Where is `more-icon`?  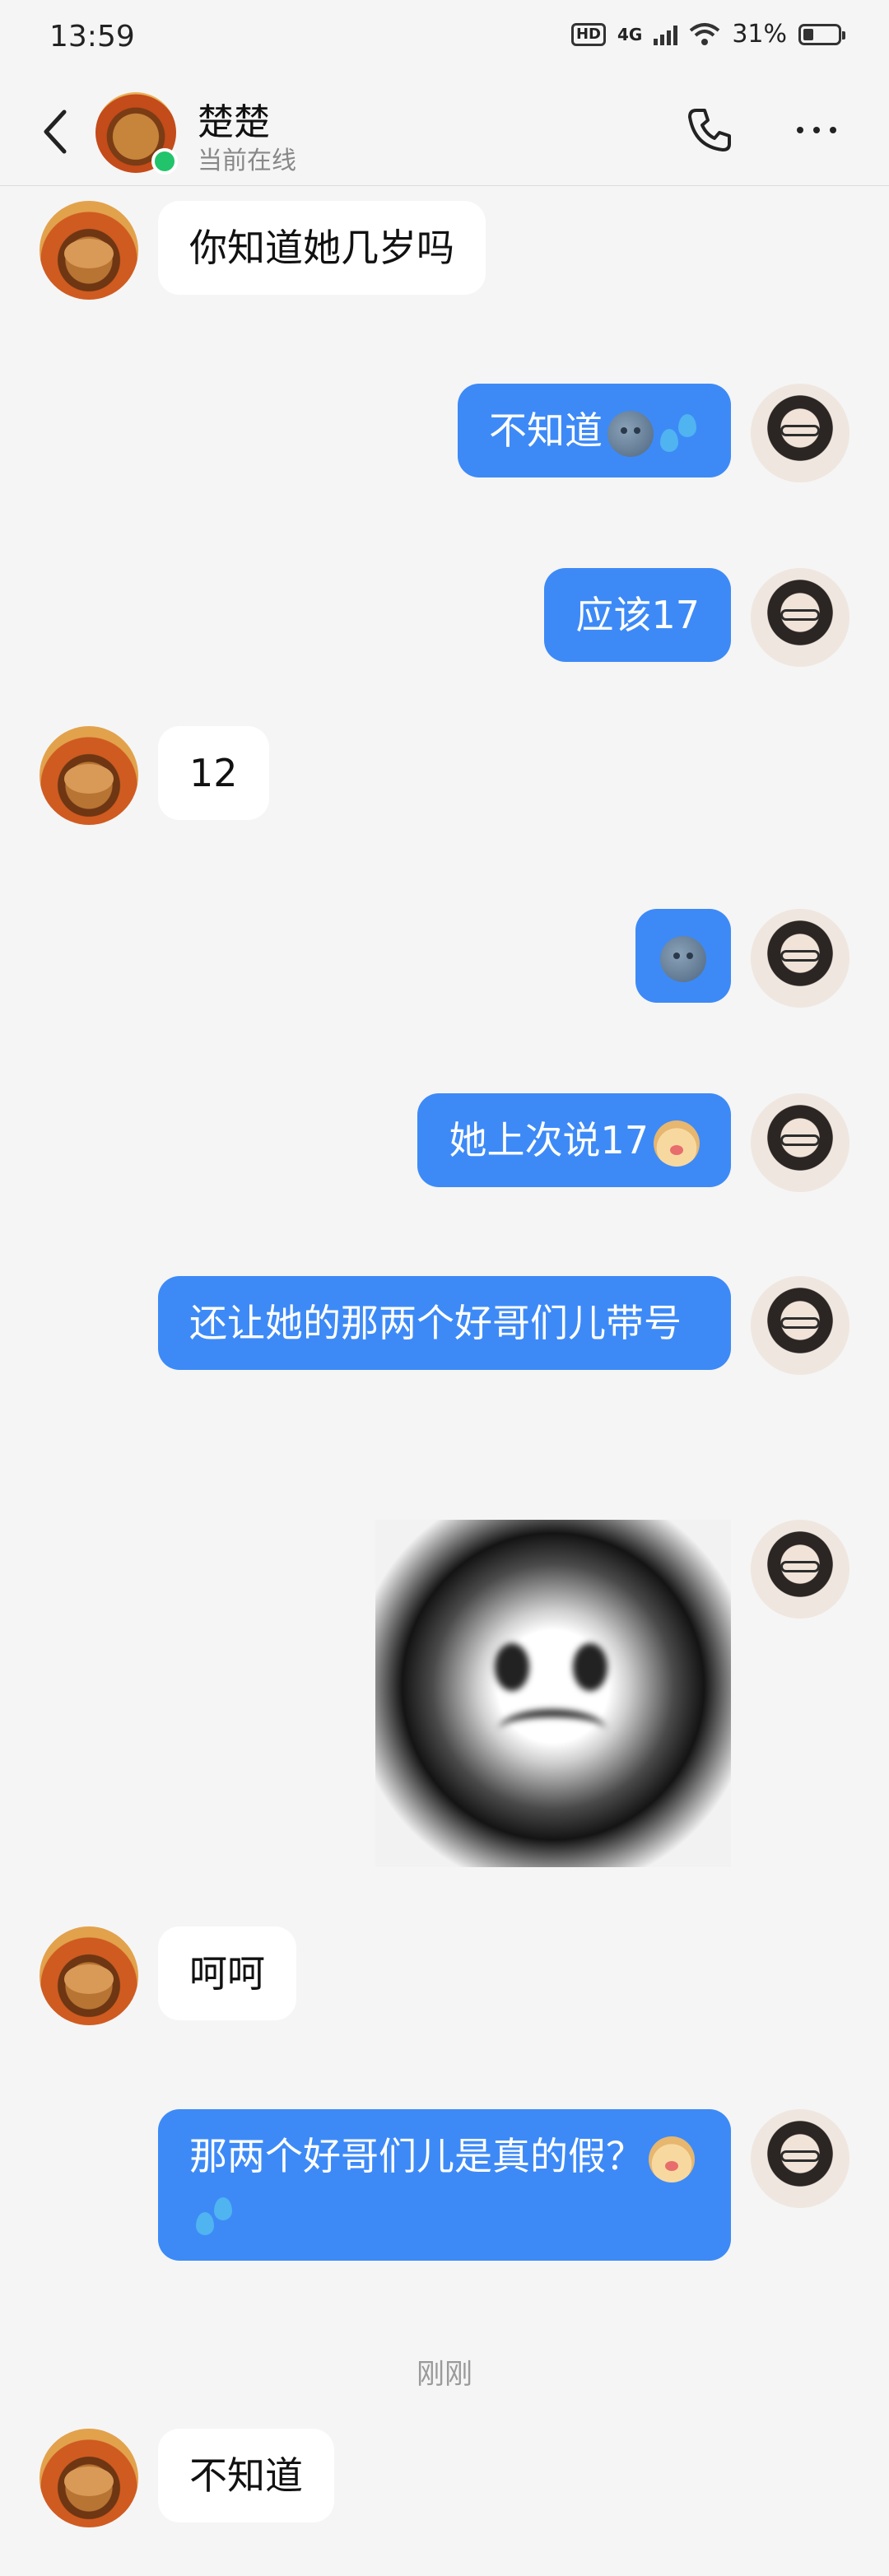
more-icon is located at coordinates (816, 130).